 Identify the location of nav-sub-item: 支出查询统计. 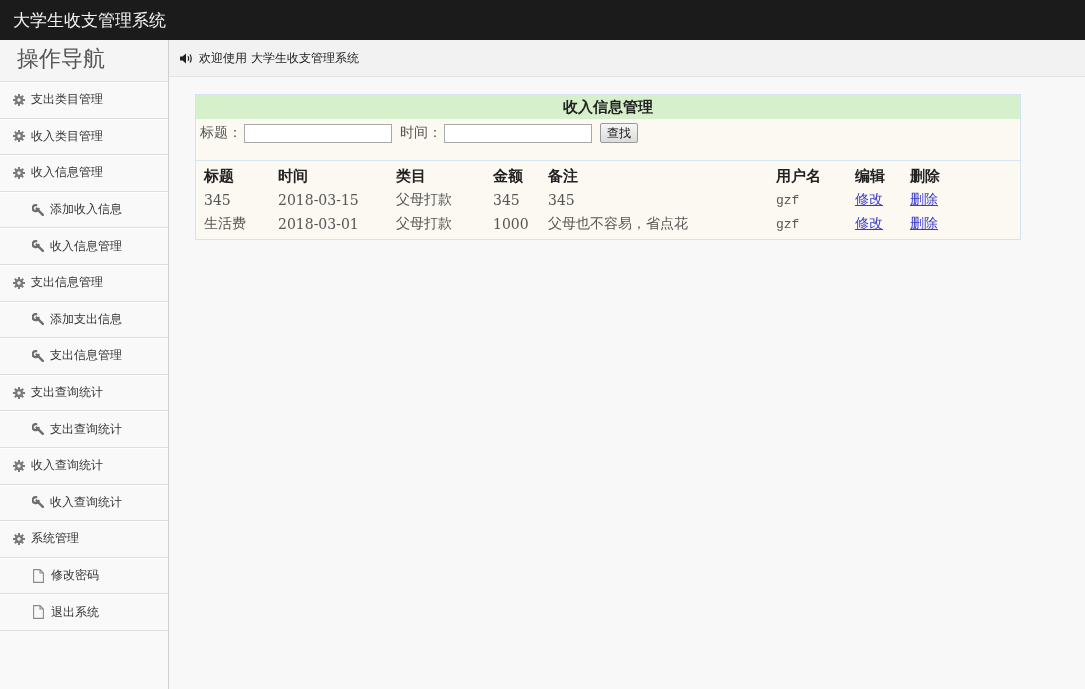
(84, 429).